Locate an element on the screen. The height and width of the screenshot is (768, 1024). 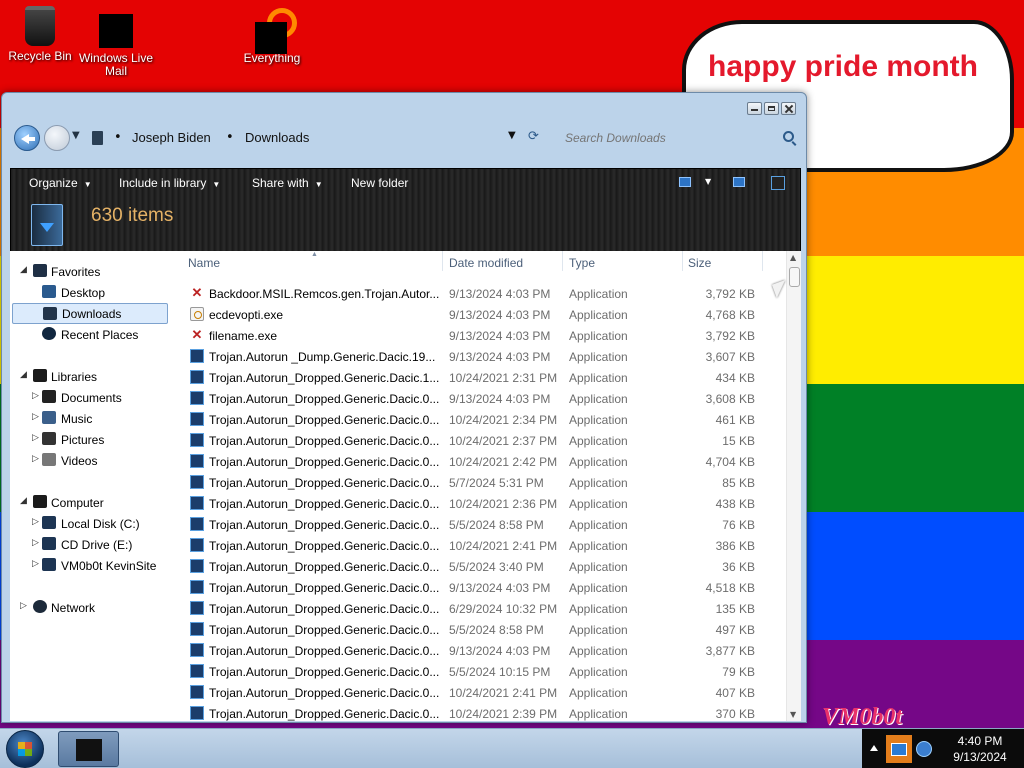
tray-app-icon is located at coordinates (899, 749).